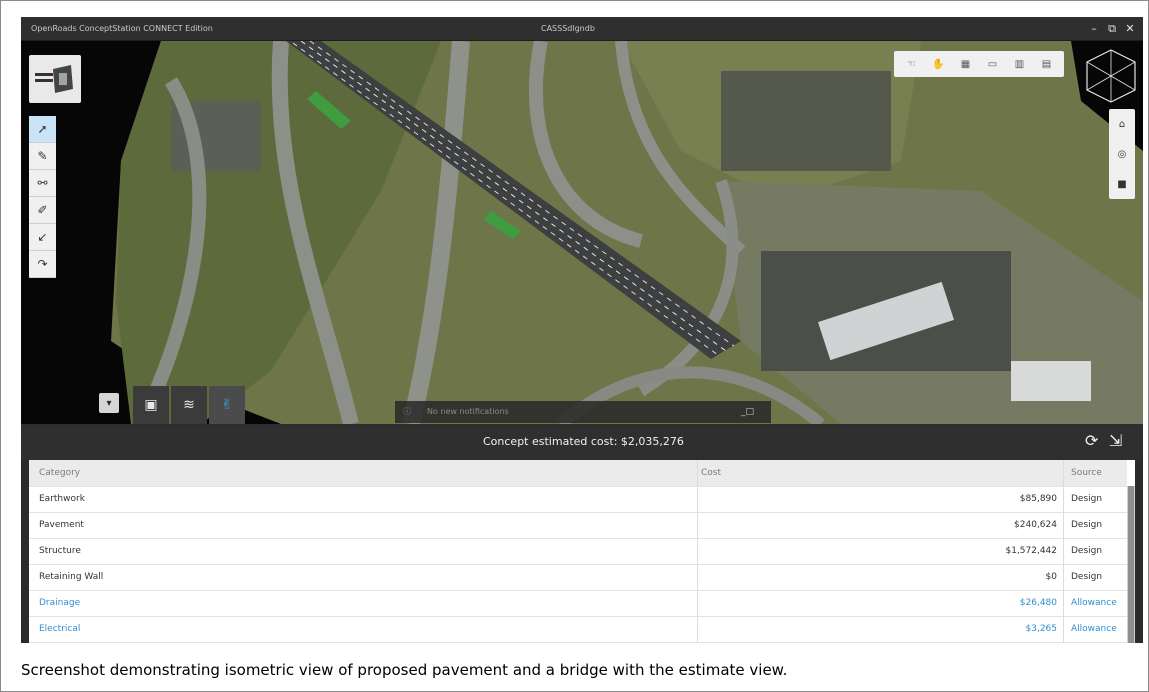 Image resolution: width=1149 pixels, height=692 pixels. What do you see at coordinates (122, 28) in the screenshot?
I see `app-title: OpenRoads ConceptStation CONNECT Edition` at bounding box center [122, 28].